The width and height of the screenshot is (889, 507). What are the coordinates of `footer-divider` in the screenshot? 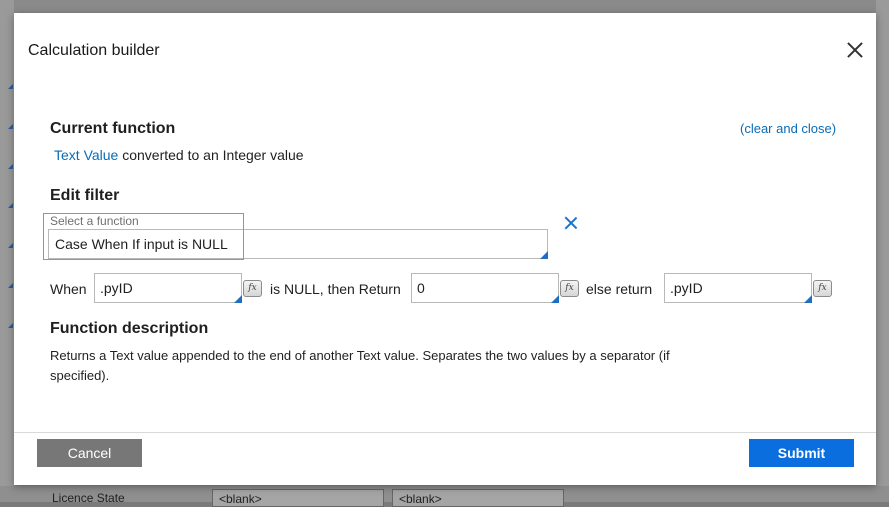 It's located at (445, 432).